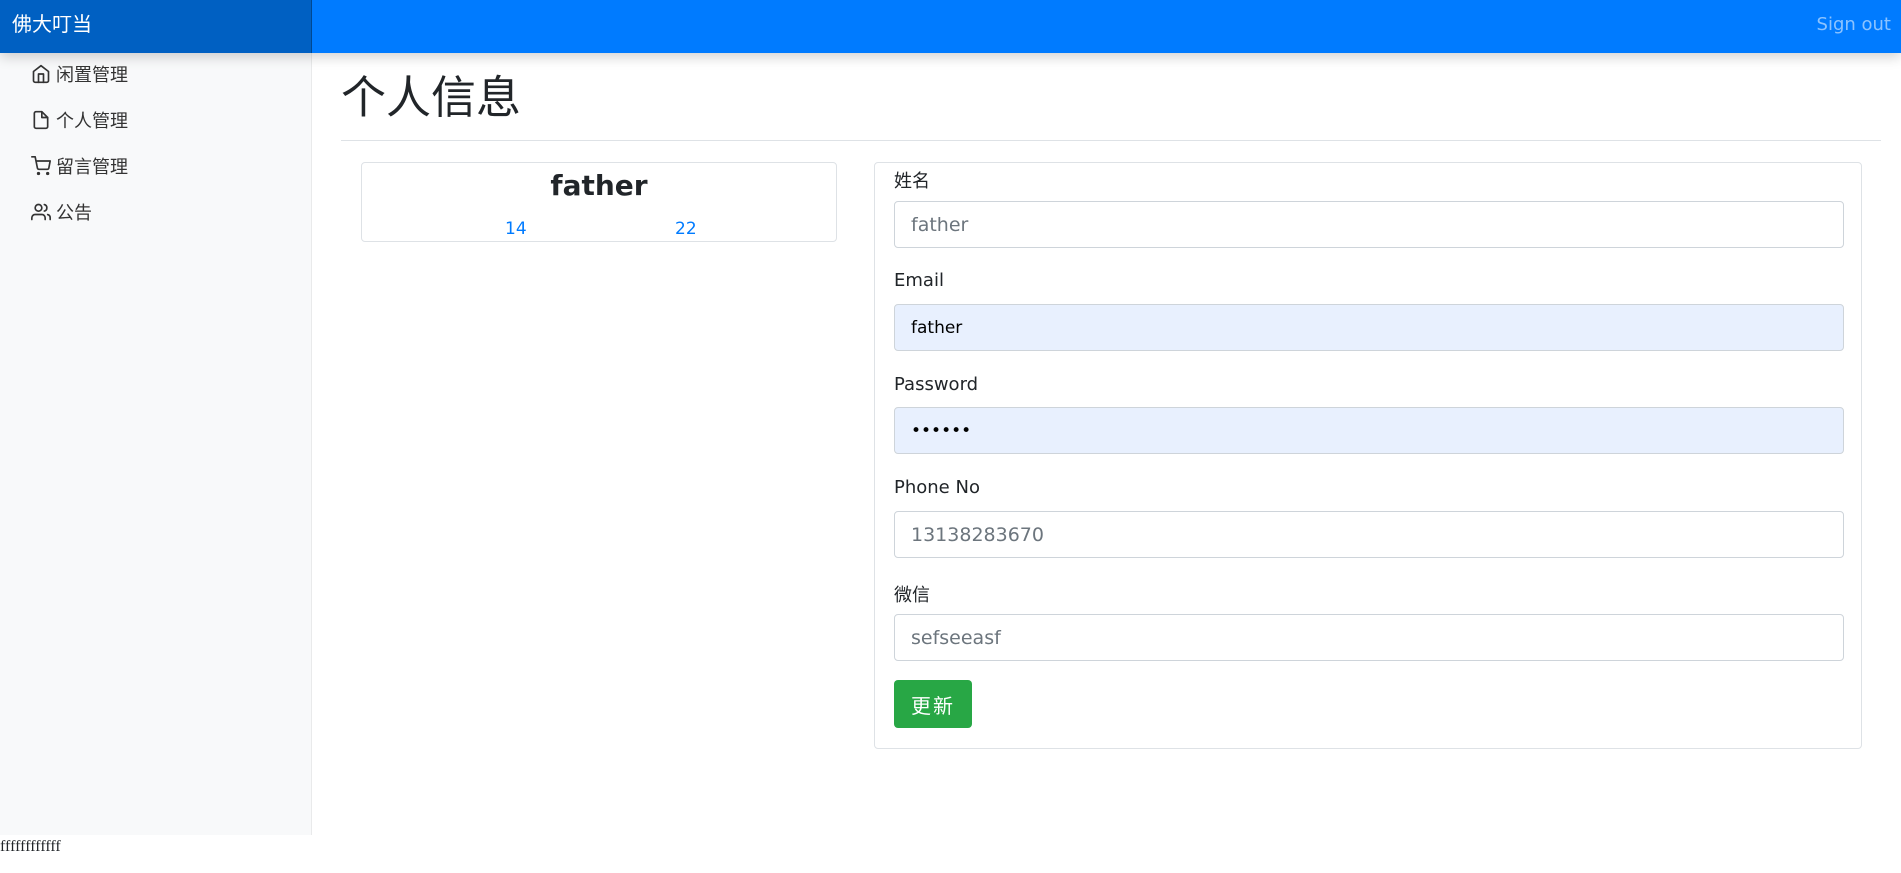 The width and height of the screenshot is (1901, 873). I want to click on sidebar-item-label: 留言管理, so click(92, 167).